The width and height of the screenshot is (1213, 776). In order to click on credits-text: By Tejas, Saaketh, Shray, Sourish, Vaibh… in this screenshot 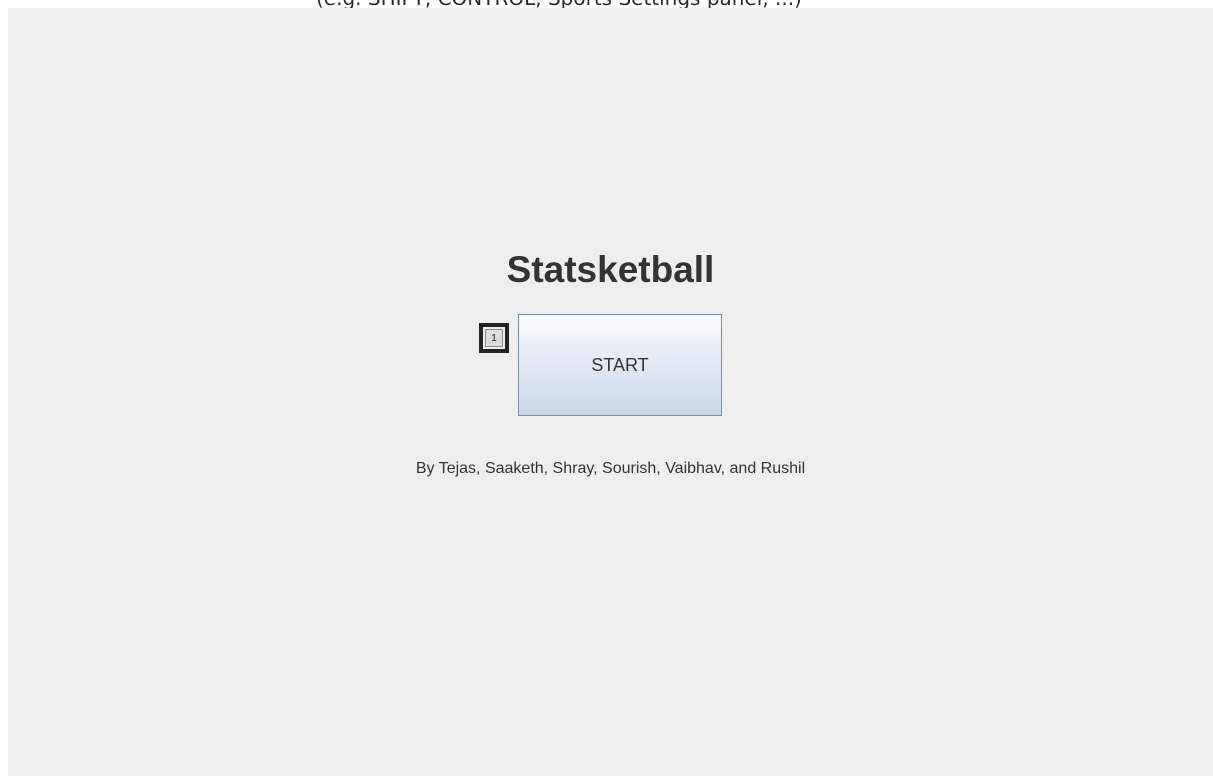, I will do `click(610, 468)`.